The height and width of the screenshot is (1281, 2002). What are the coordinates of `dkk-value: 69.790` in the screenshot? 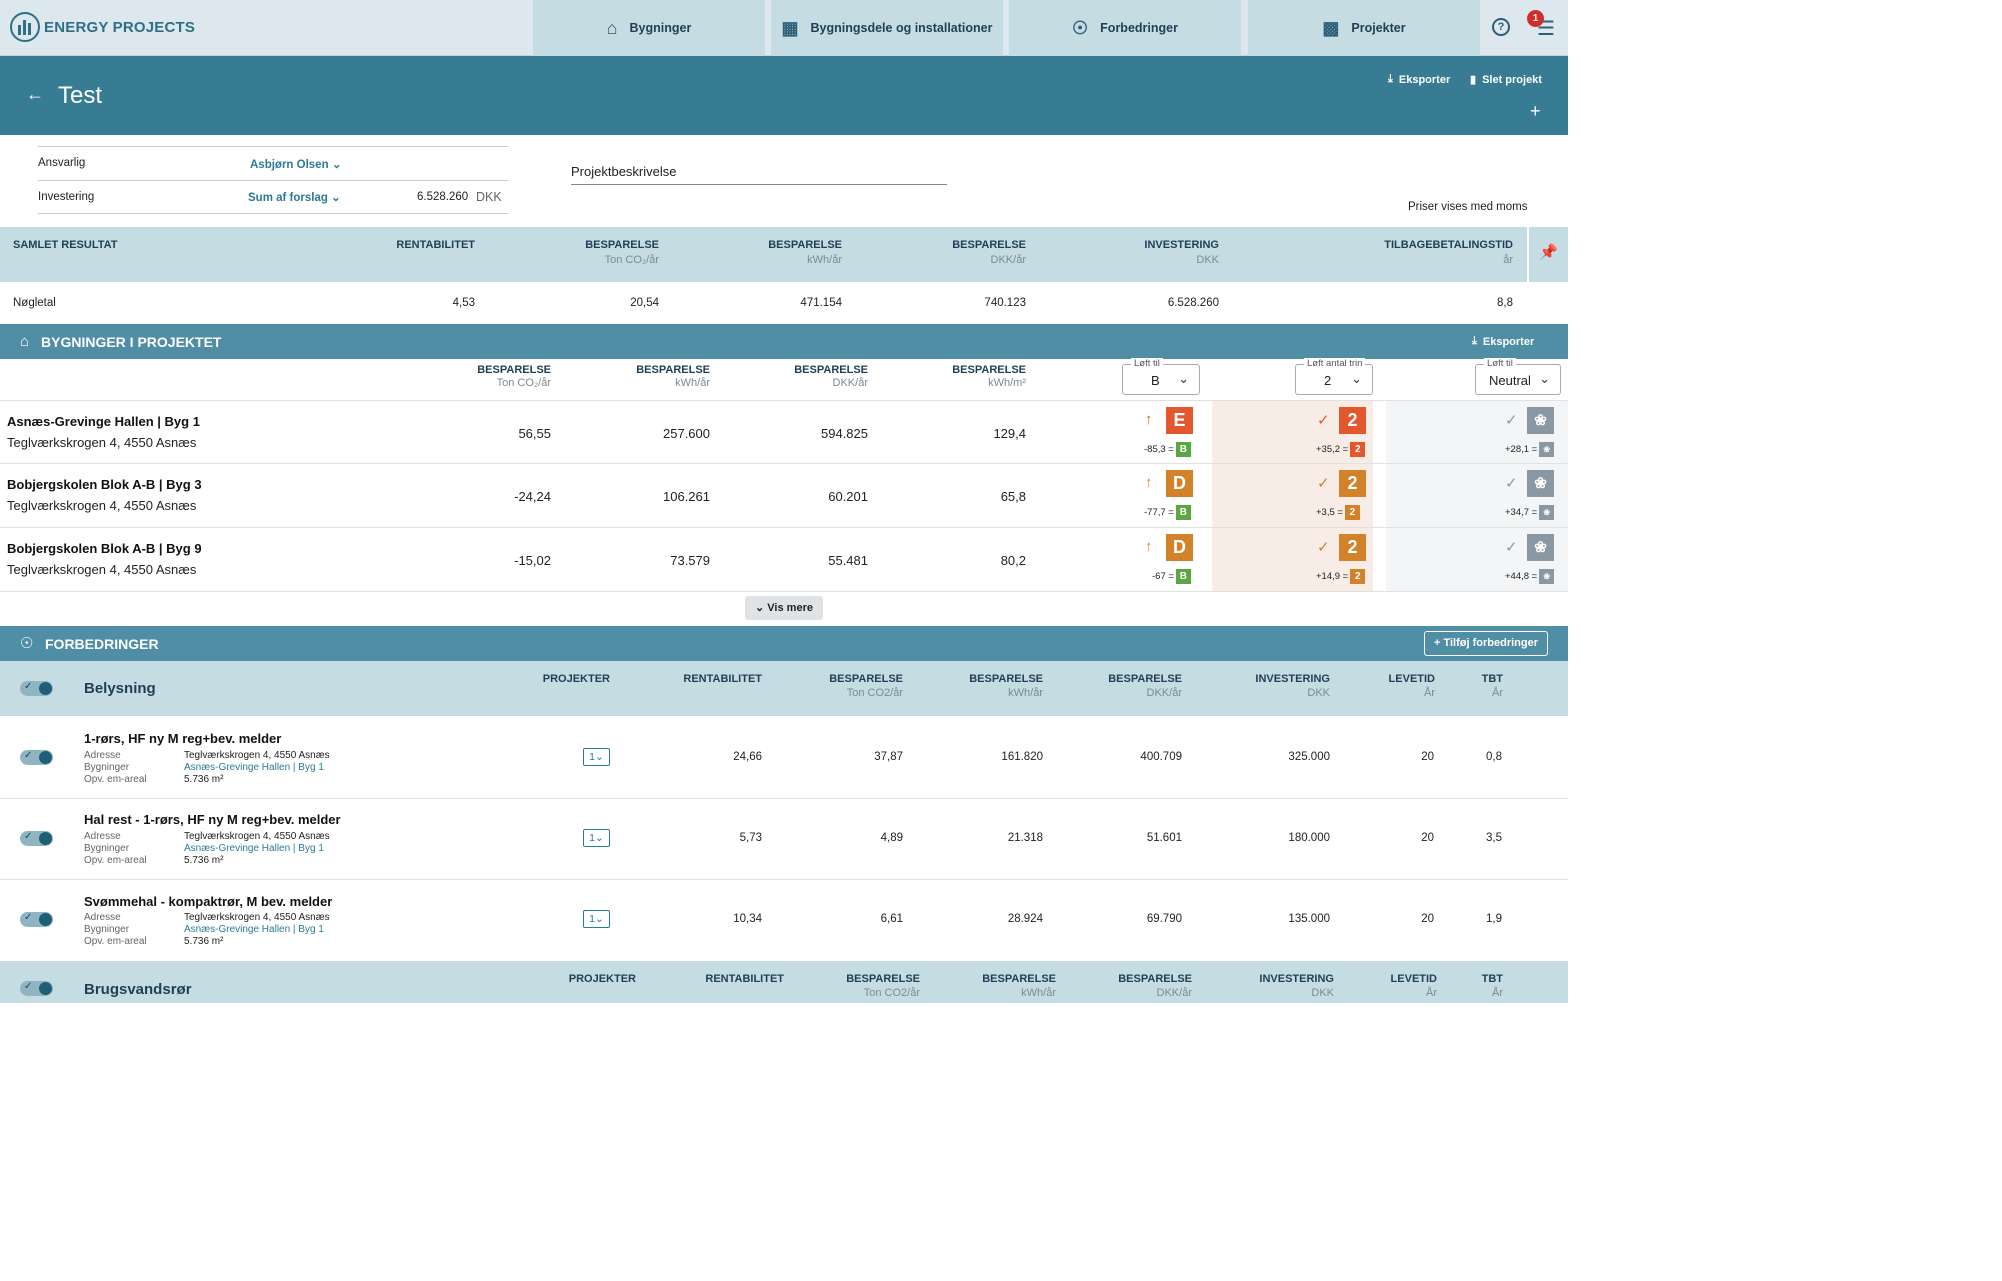 It's located at (1164, 919).